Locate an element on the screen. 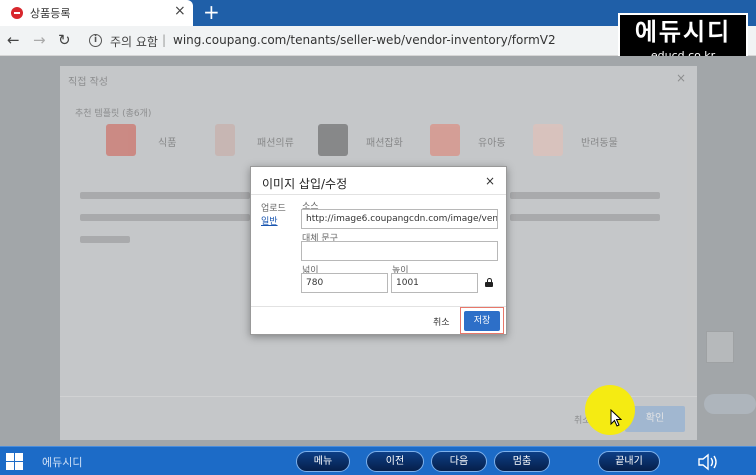 Image resolution: width=756 pixels, height=475 pixels. background-panel-title: 직접 작성 is located at coordinates (88, 82).